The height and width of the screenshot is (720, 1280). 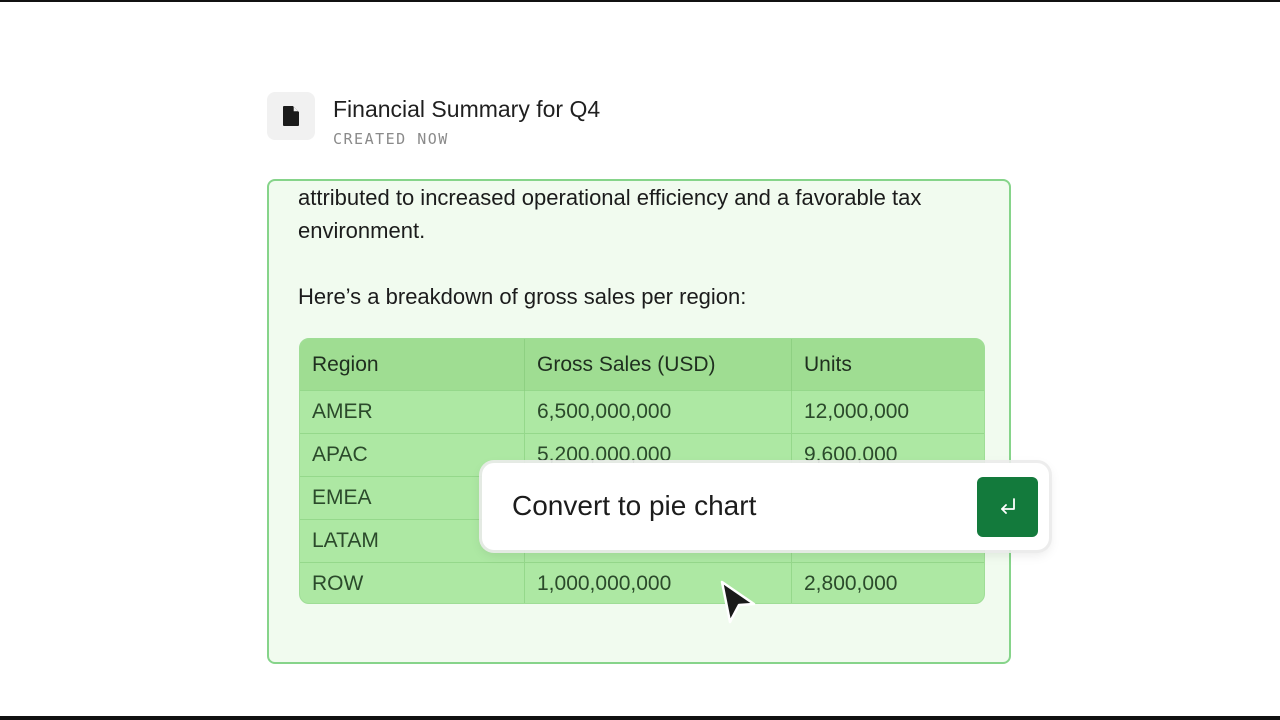 What do you see at coordinates (634, 506) in the screenshot?
I see `prompt-input: Convert to pie chart` at bounding box center [634, 506].